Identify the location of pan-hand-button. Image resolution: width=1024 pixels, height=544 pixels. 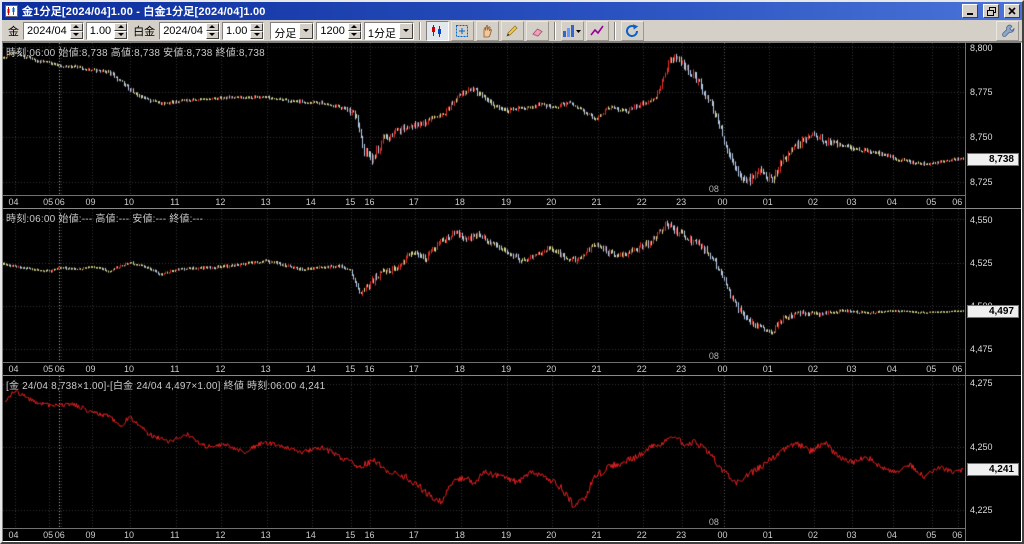
(487, 30).